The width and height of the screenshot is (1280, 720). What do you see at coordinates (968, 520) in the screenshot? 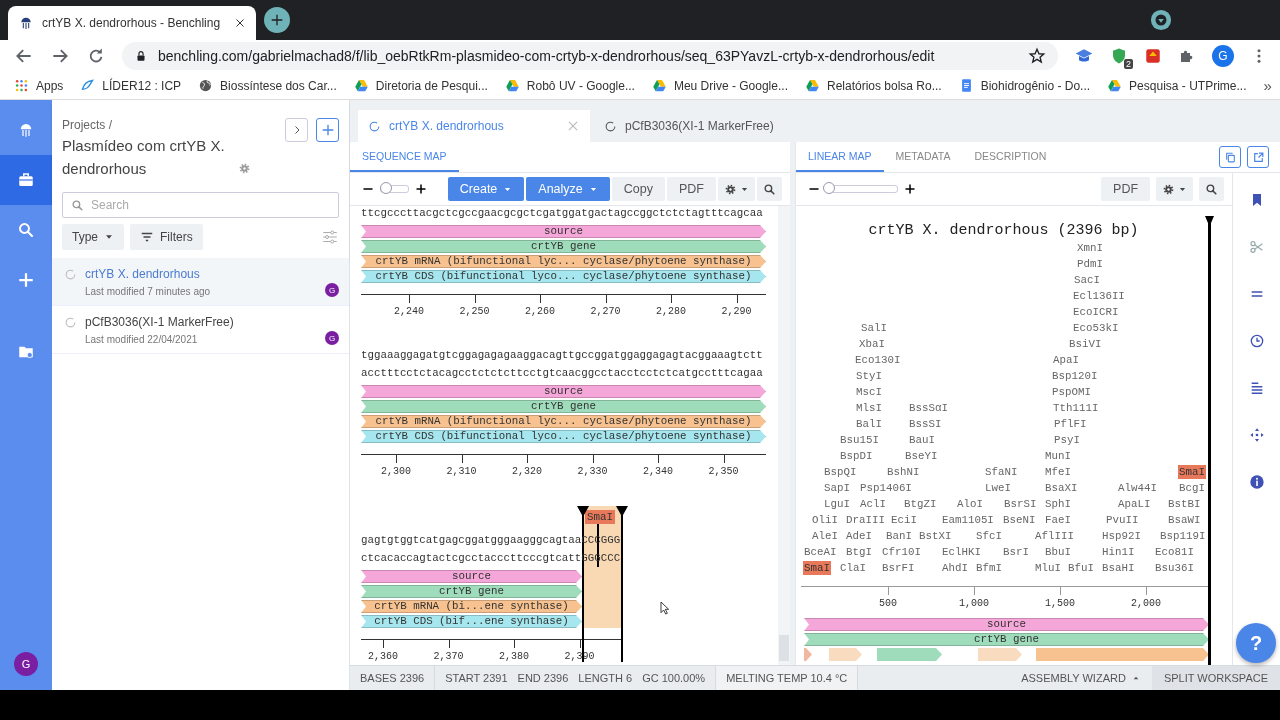
I see `enzyme-label: Eam1105I` at bounding box center [968, 520].